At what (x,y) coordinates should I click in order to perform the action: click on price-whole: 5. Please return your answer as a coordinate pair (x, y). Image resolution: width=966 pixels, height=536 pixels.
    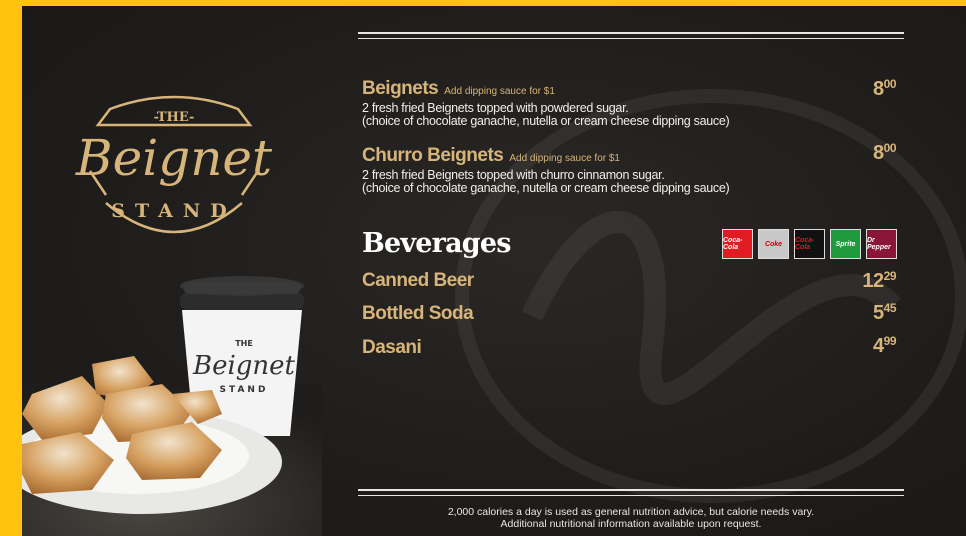
    Looking at the image, I should click on (878, 313).